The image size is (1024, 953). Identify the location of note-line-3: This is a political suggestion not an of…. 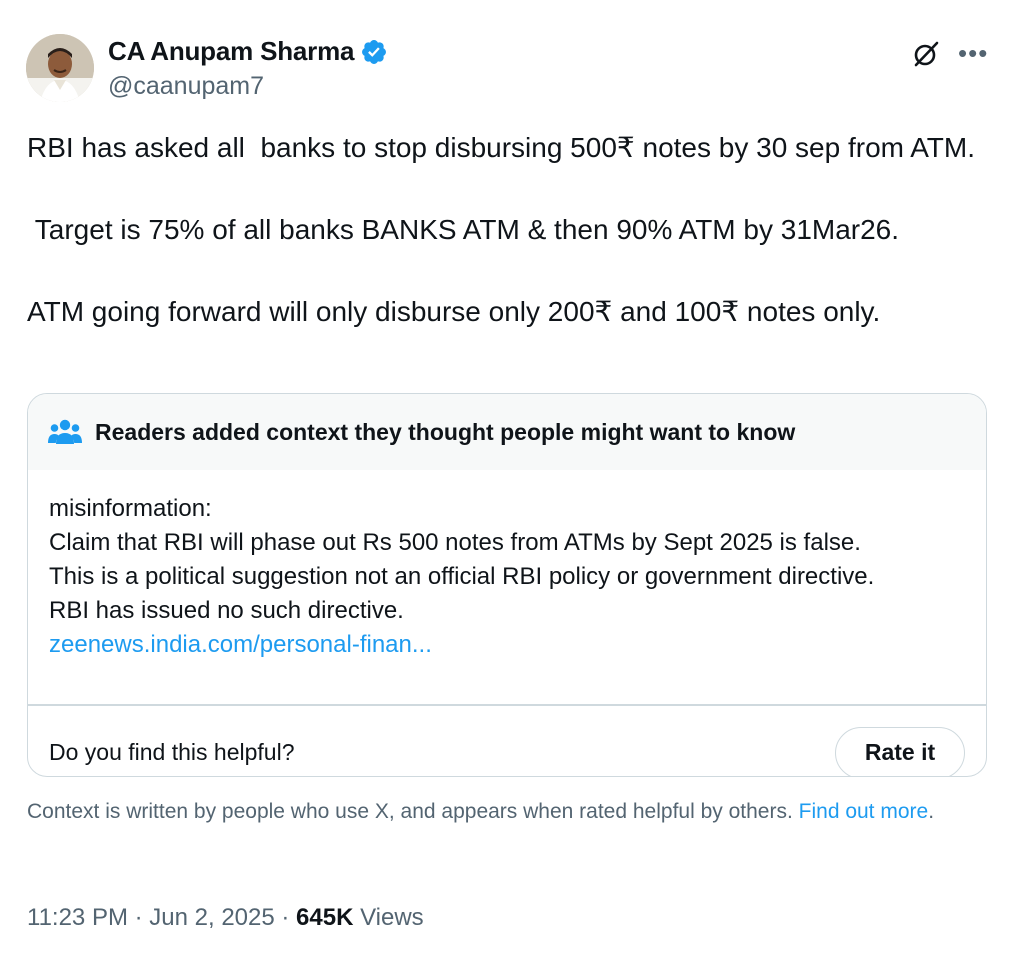
(462, 576).